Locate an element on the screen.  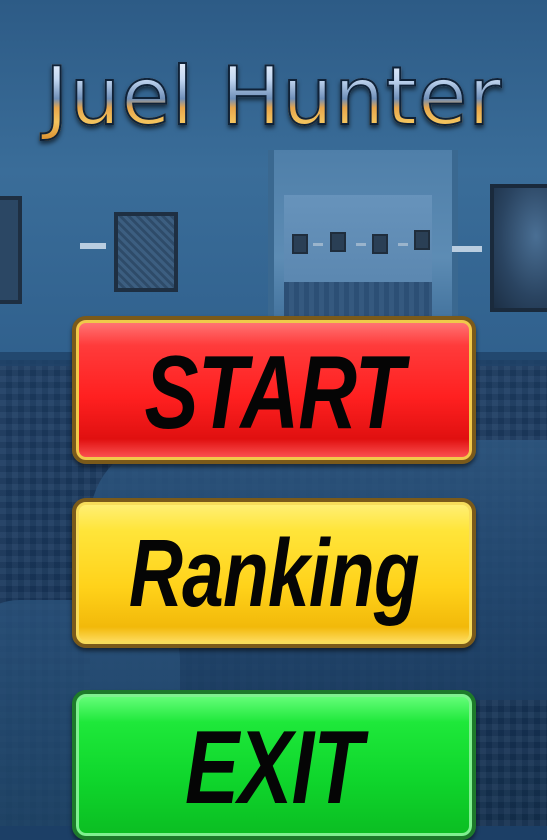
start-button: START is located at coordinates (274, 390).